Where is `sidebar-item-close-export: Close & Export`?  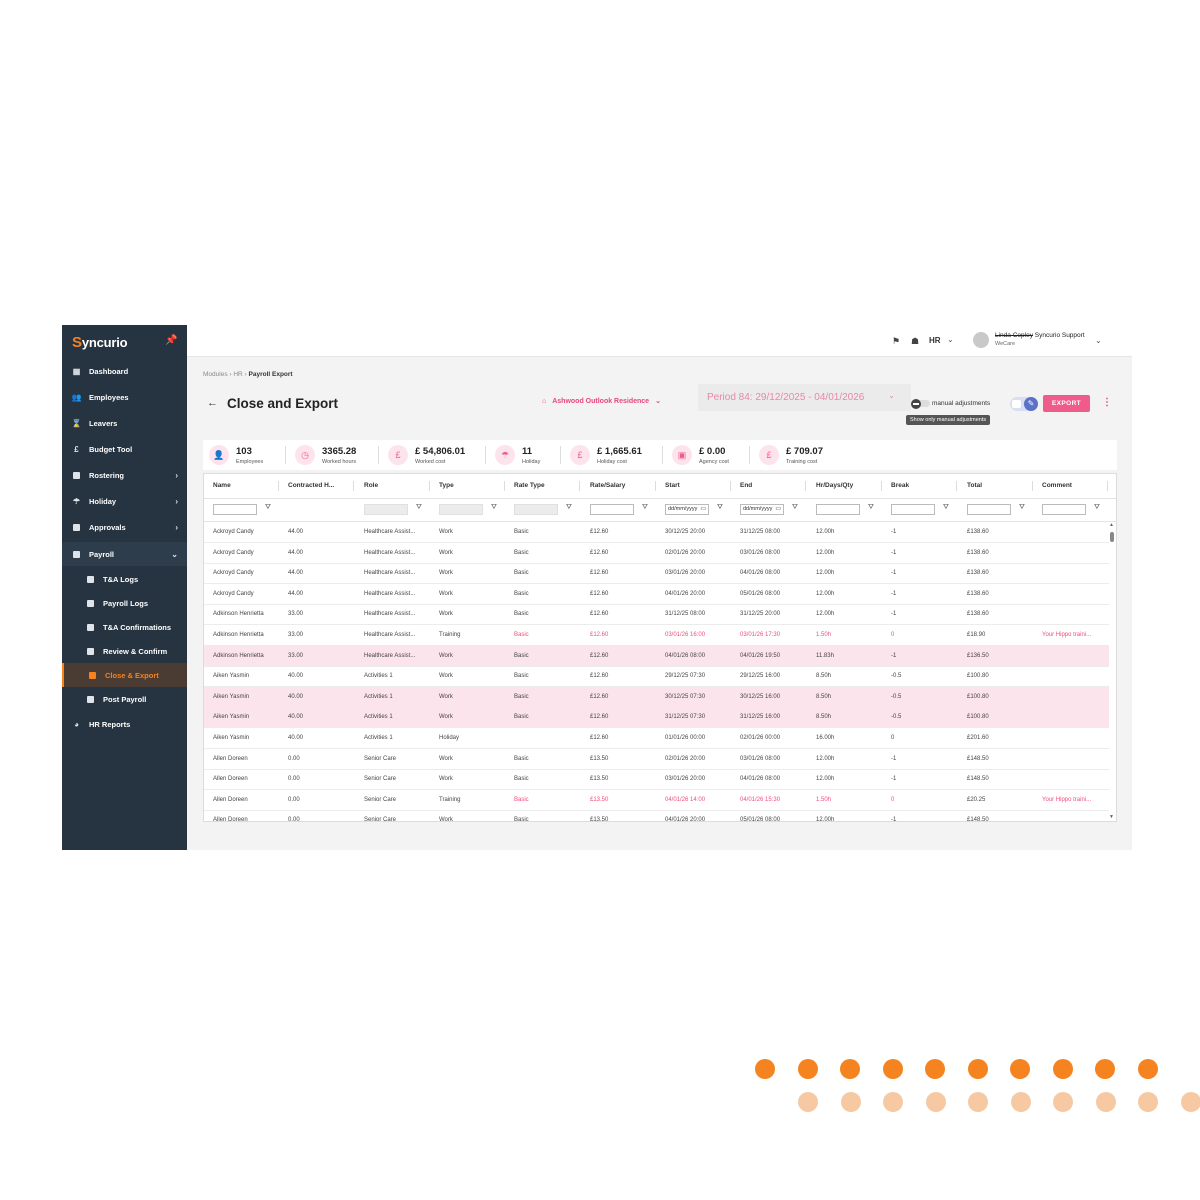 sidebar-item-close-export: Close & Export is located at coordinates (124, 675).